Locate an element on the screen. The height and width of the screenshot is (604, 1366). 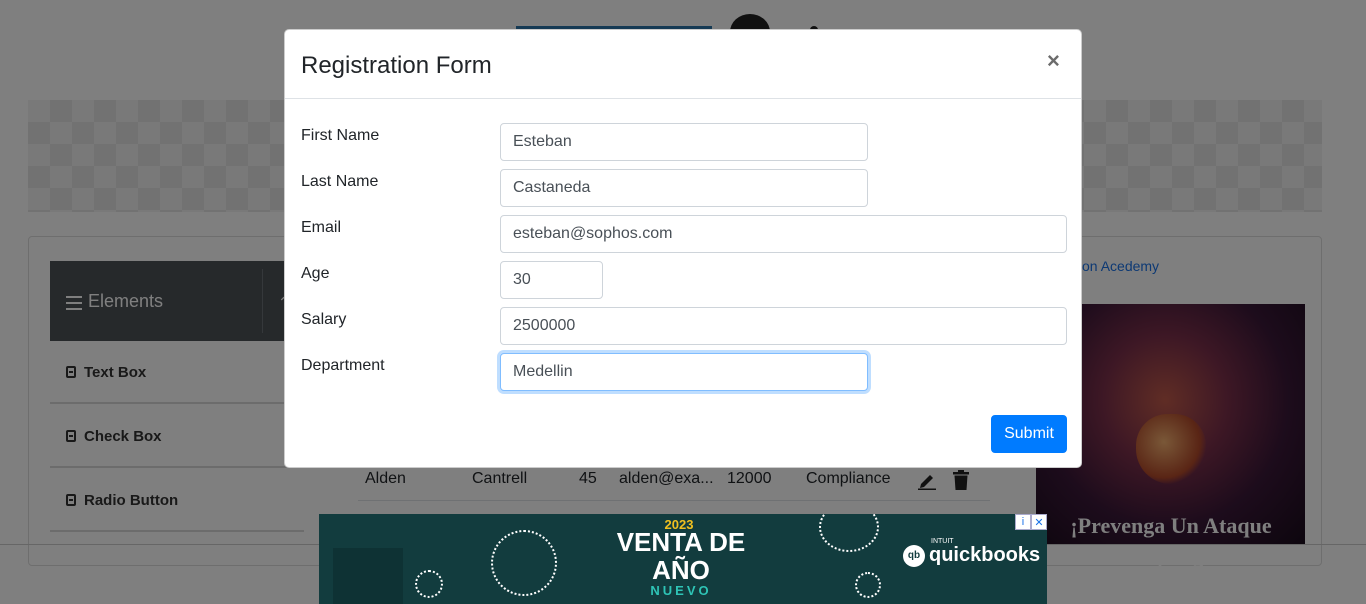
first-name-input is located at coordinates (684, 142).